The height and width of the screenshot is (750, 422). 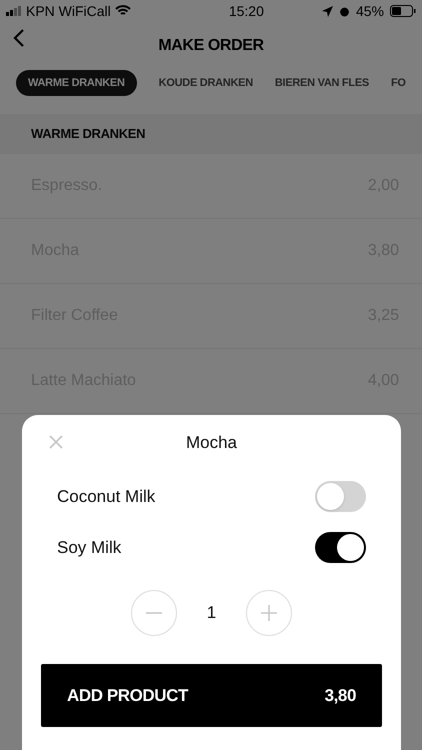 I want to click on decrease-button, so click(x=153, y=613).